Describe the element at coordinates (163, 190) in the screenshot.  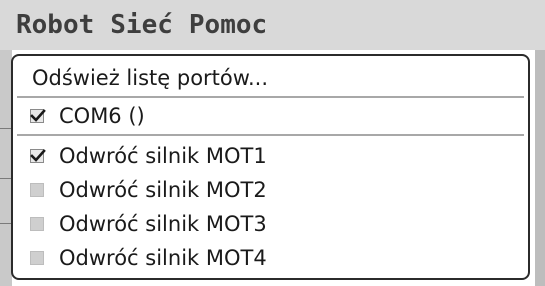
I see `reverse-motor-mot2-label: Odwróć silnik MOT2` at that location.